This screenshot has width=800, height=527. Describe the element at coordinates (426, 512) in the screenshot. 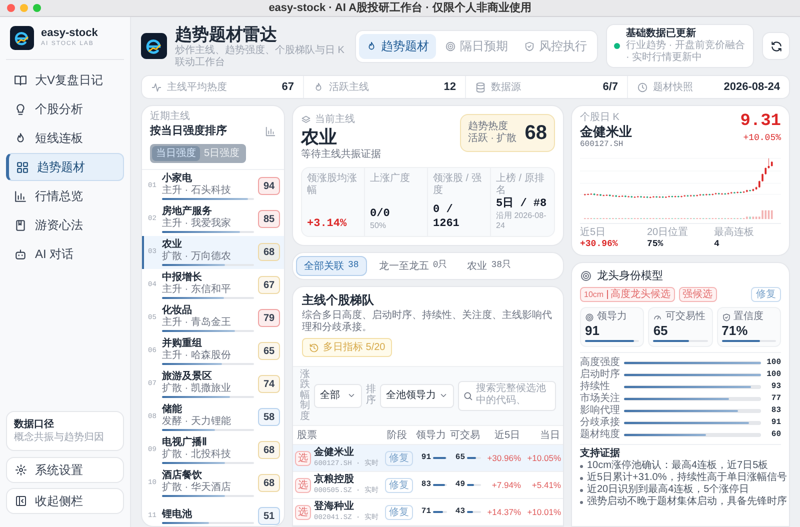

I see `score-value: 71` at that location.